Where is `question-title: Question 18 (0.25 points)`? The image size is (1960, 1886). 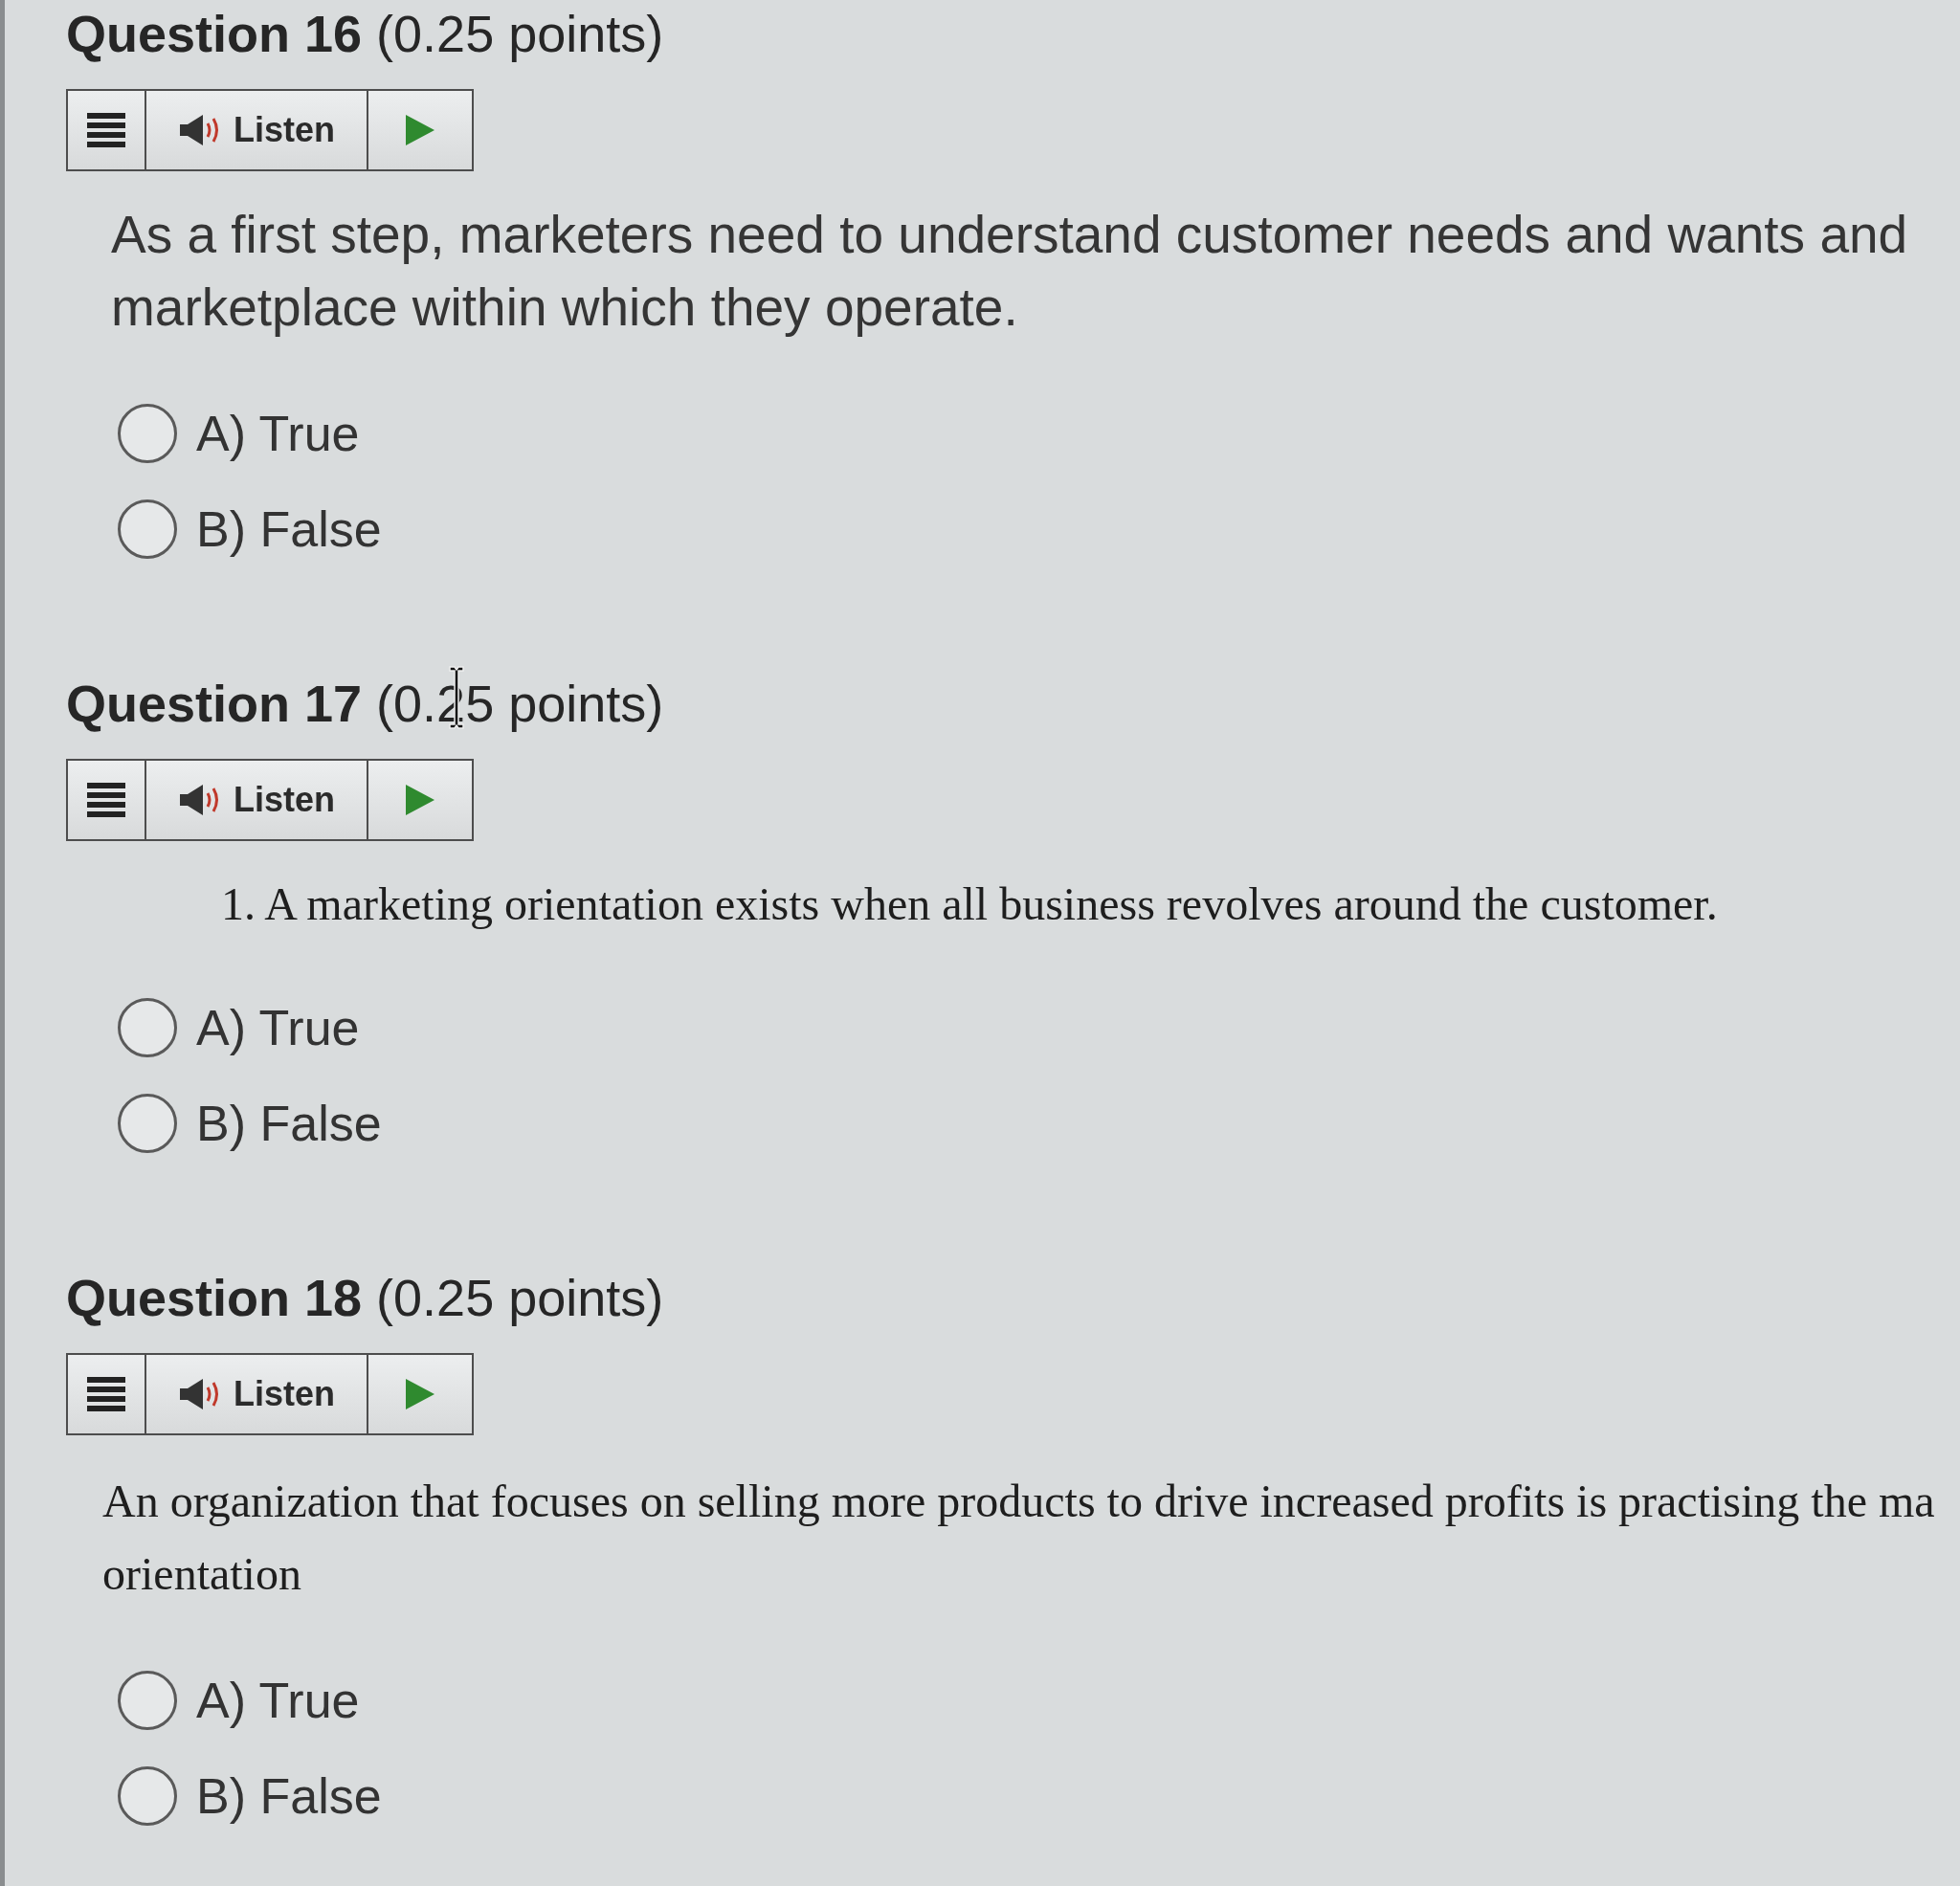 question-title: Question 18 (0.25 points) is located at coordinates (365, 1298).